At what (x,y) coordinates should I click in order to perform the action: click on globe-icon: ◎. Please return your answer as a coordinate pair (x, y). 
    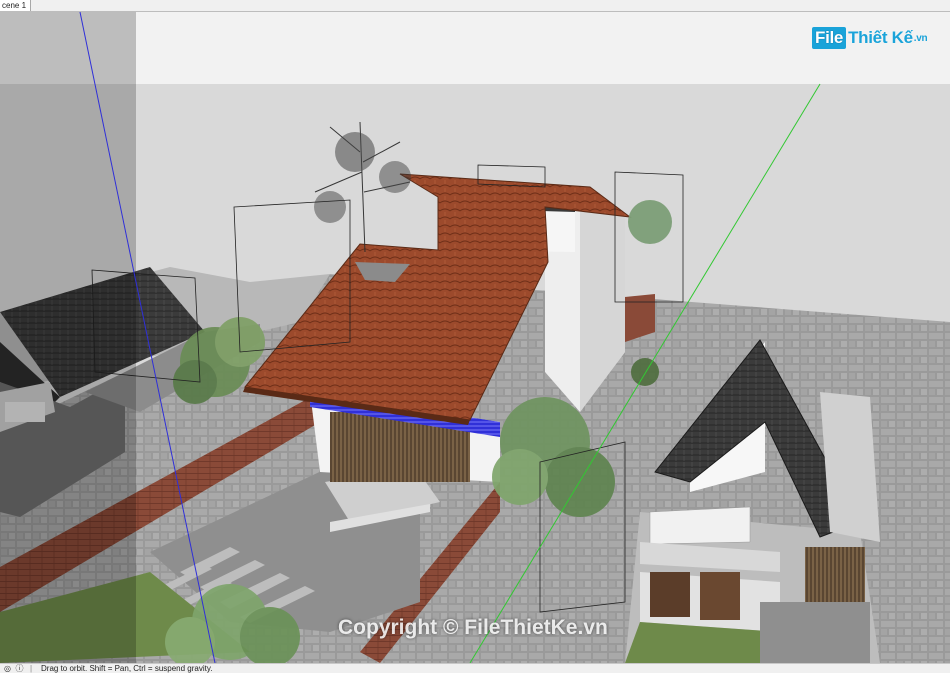
    Looking at the image, I should click on (7, 668).